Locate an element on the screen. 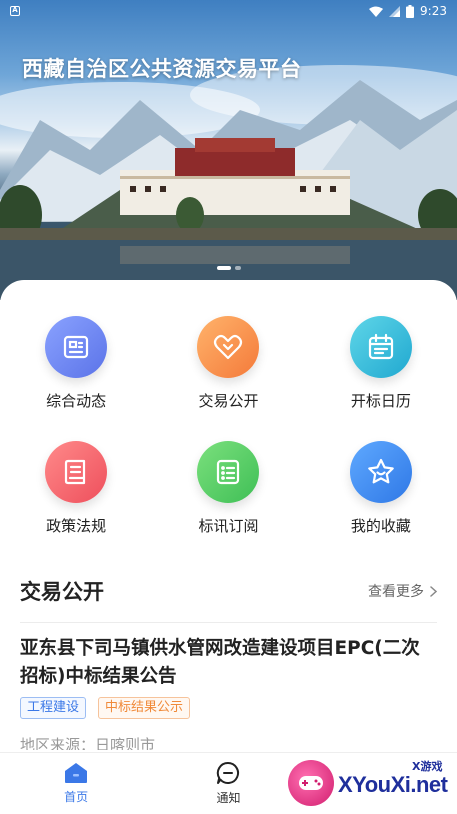 The width and height of the screenshot is (457, 814). news-tags: 工程建设 中标结果公示 is located at coordinates (105, 708).